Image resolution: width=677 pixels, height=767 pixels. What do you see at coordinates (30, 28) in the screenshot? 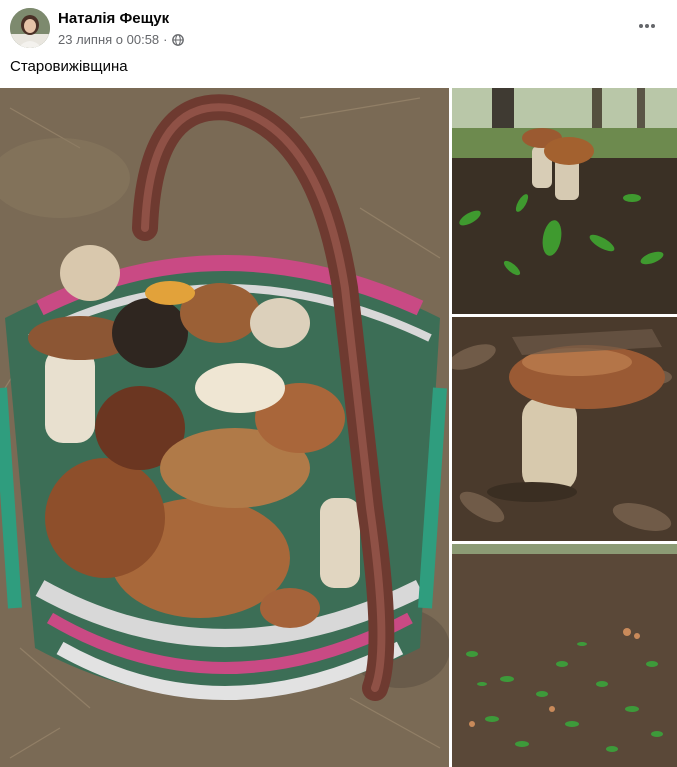
I see `avatar` at bounding box center [30, 28].